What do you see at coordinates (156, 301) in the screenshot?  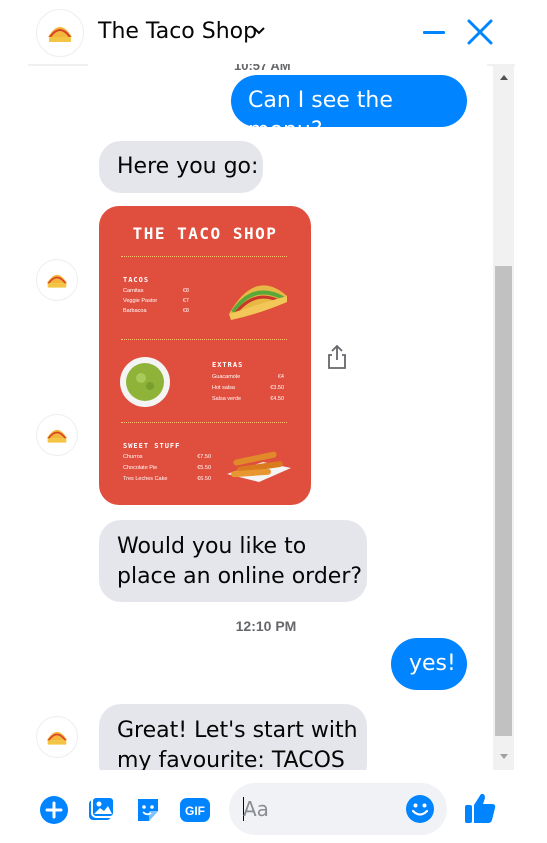 I see `menu-item: Veggie Pastor €7` at bounding box center [156, 301].